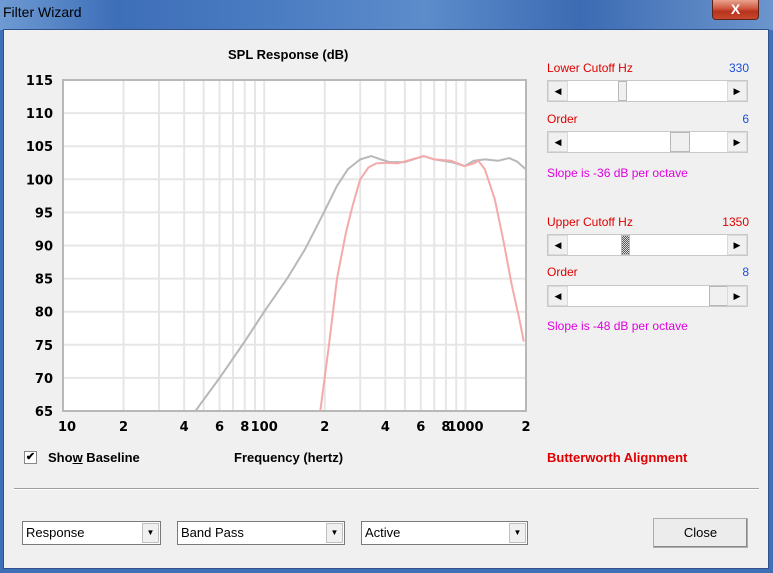 The width and height of the screenshot is (773, 573). Describe the element at coordinates (44, 379) in the screenshot. I see `y-tick-label: 70` at that location.